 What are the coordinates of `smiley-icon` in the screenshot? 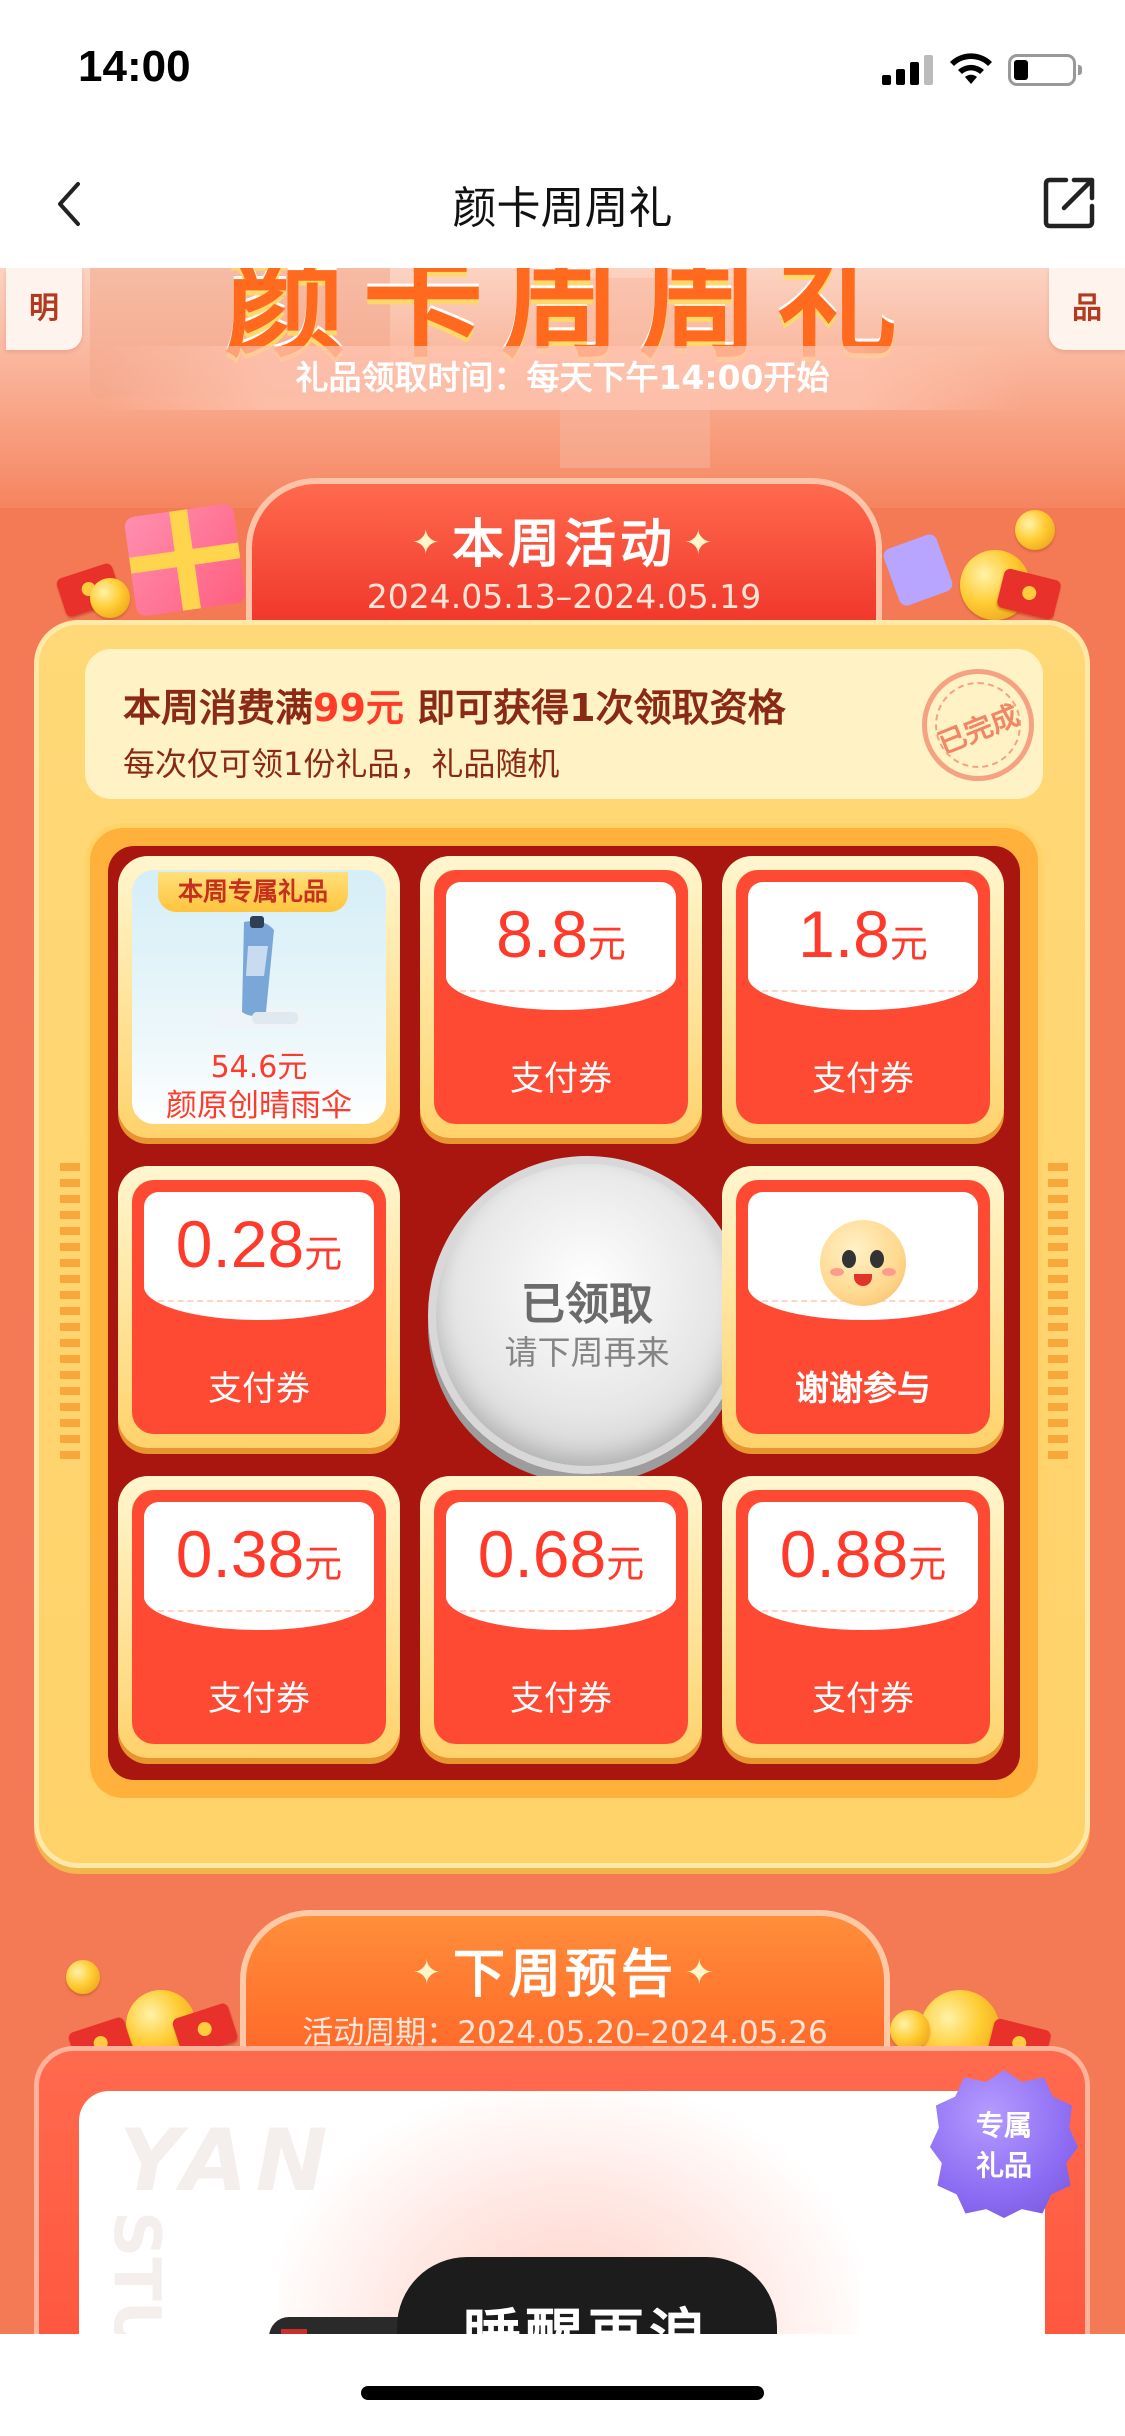 It's located at (863, 1263).